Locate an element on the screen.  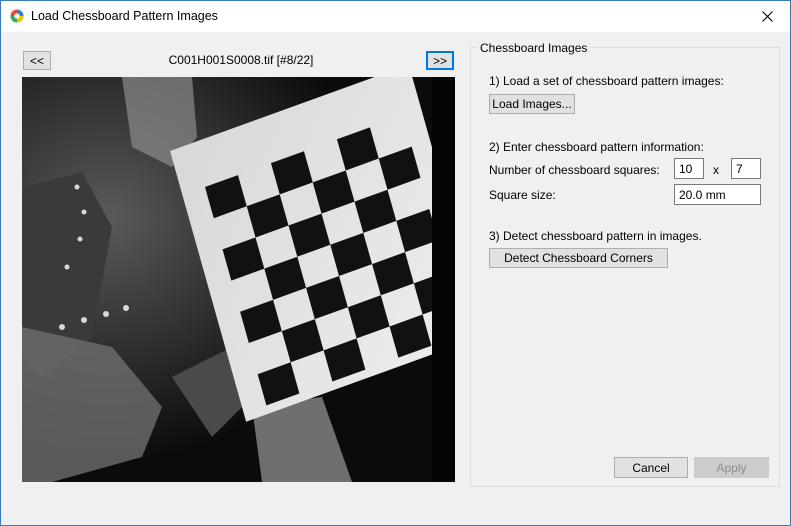
step2-label: 2) Enter chessboard pattern information: is located at coordinates (596, 147).